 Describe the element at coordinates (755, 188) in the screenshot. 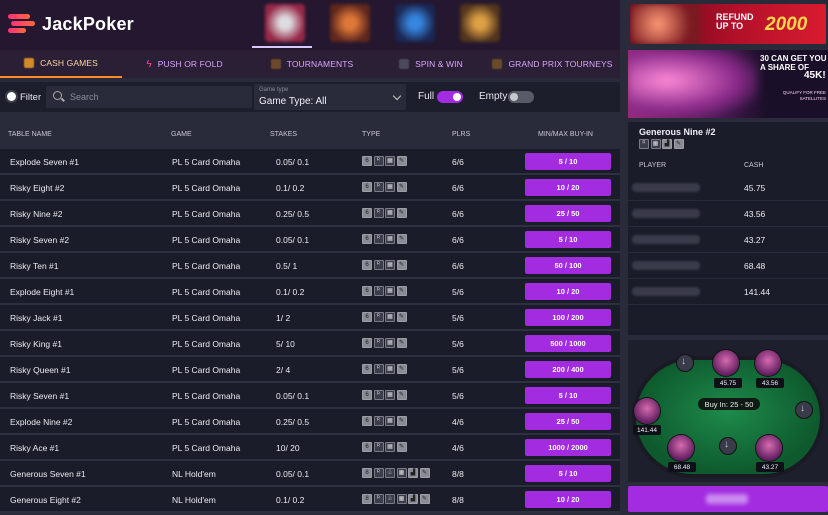

I see `player-cash: 45.75` at that location.